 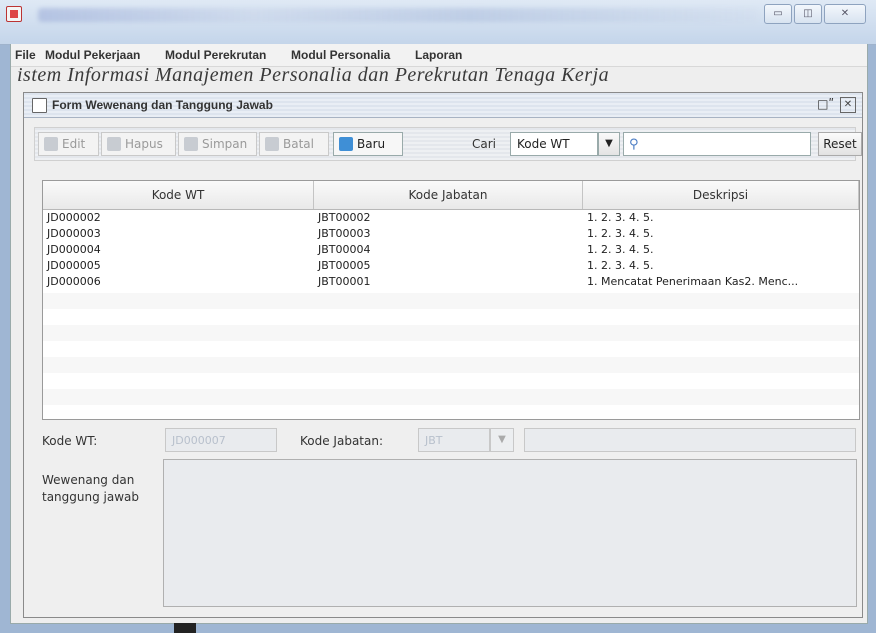 What do you see at coordinates (840, 144) in the screenshot?
I see `reset-button: Reset` at bounding box center [840, 144].